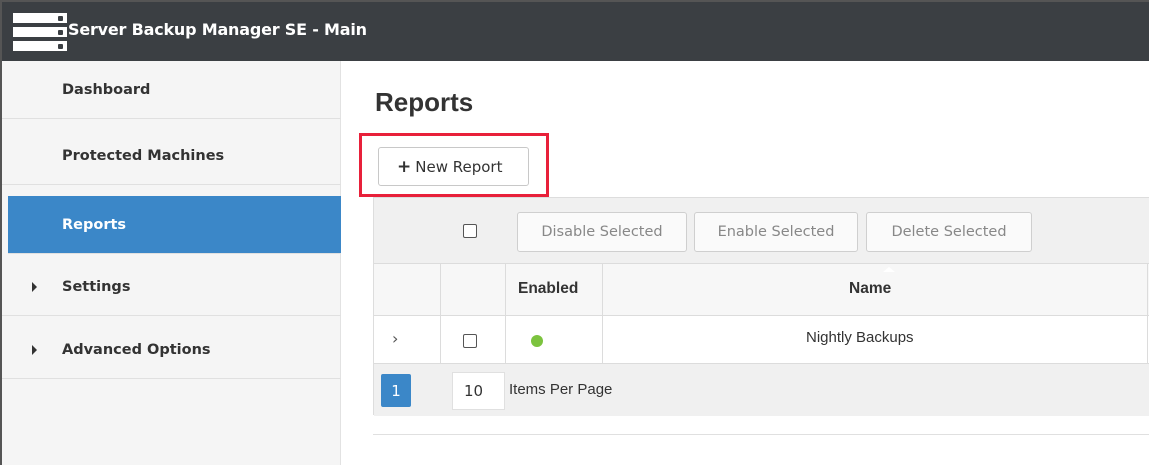  I want to click on enabled-status-dot, so click(537, 341).